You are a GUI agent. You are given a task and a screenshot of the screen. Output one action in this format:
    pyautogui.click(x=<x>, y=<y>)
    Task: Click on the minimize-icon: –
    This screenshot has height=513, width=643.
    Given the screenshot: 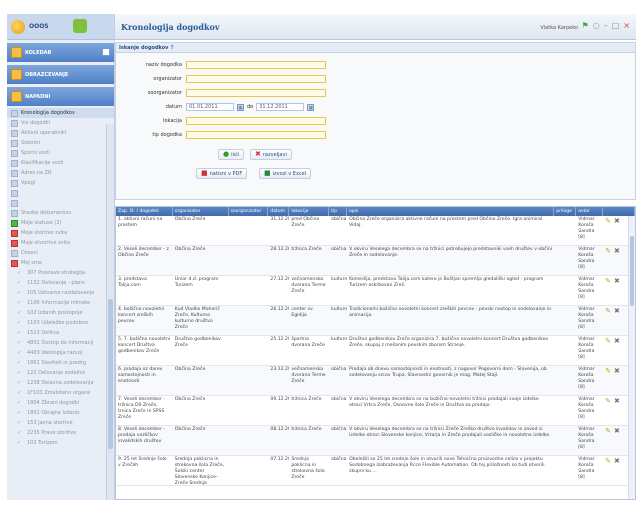 What is the action you would take?
    pyautogui.click(x=606, y=26)
    